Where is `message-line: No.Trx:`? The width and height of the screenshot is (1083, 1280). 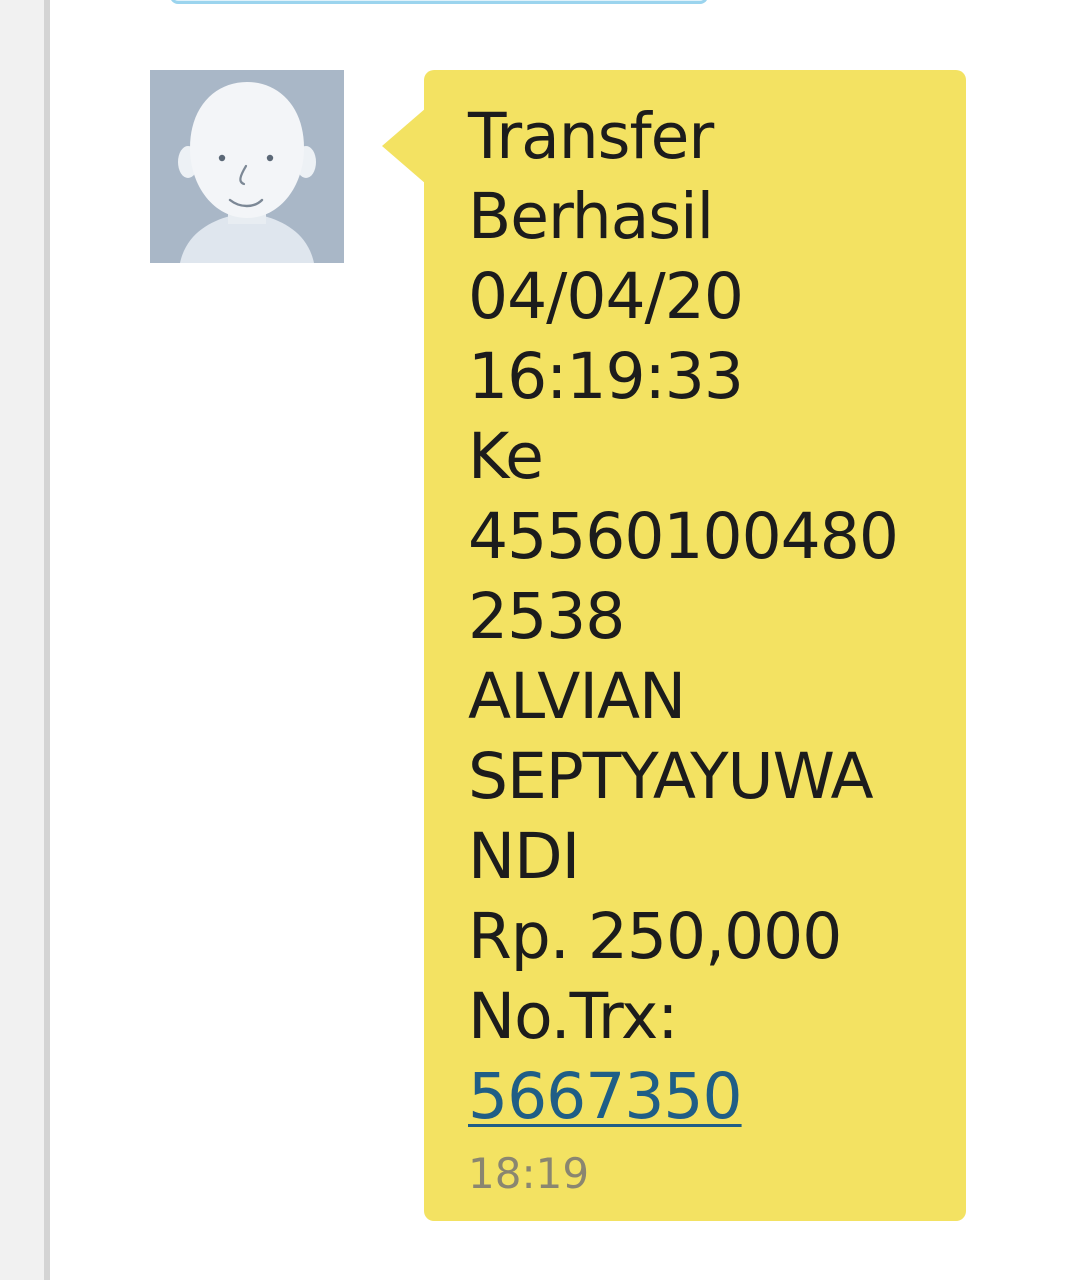 message-line: No.Trx: is located at coordinates (573, 1016).